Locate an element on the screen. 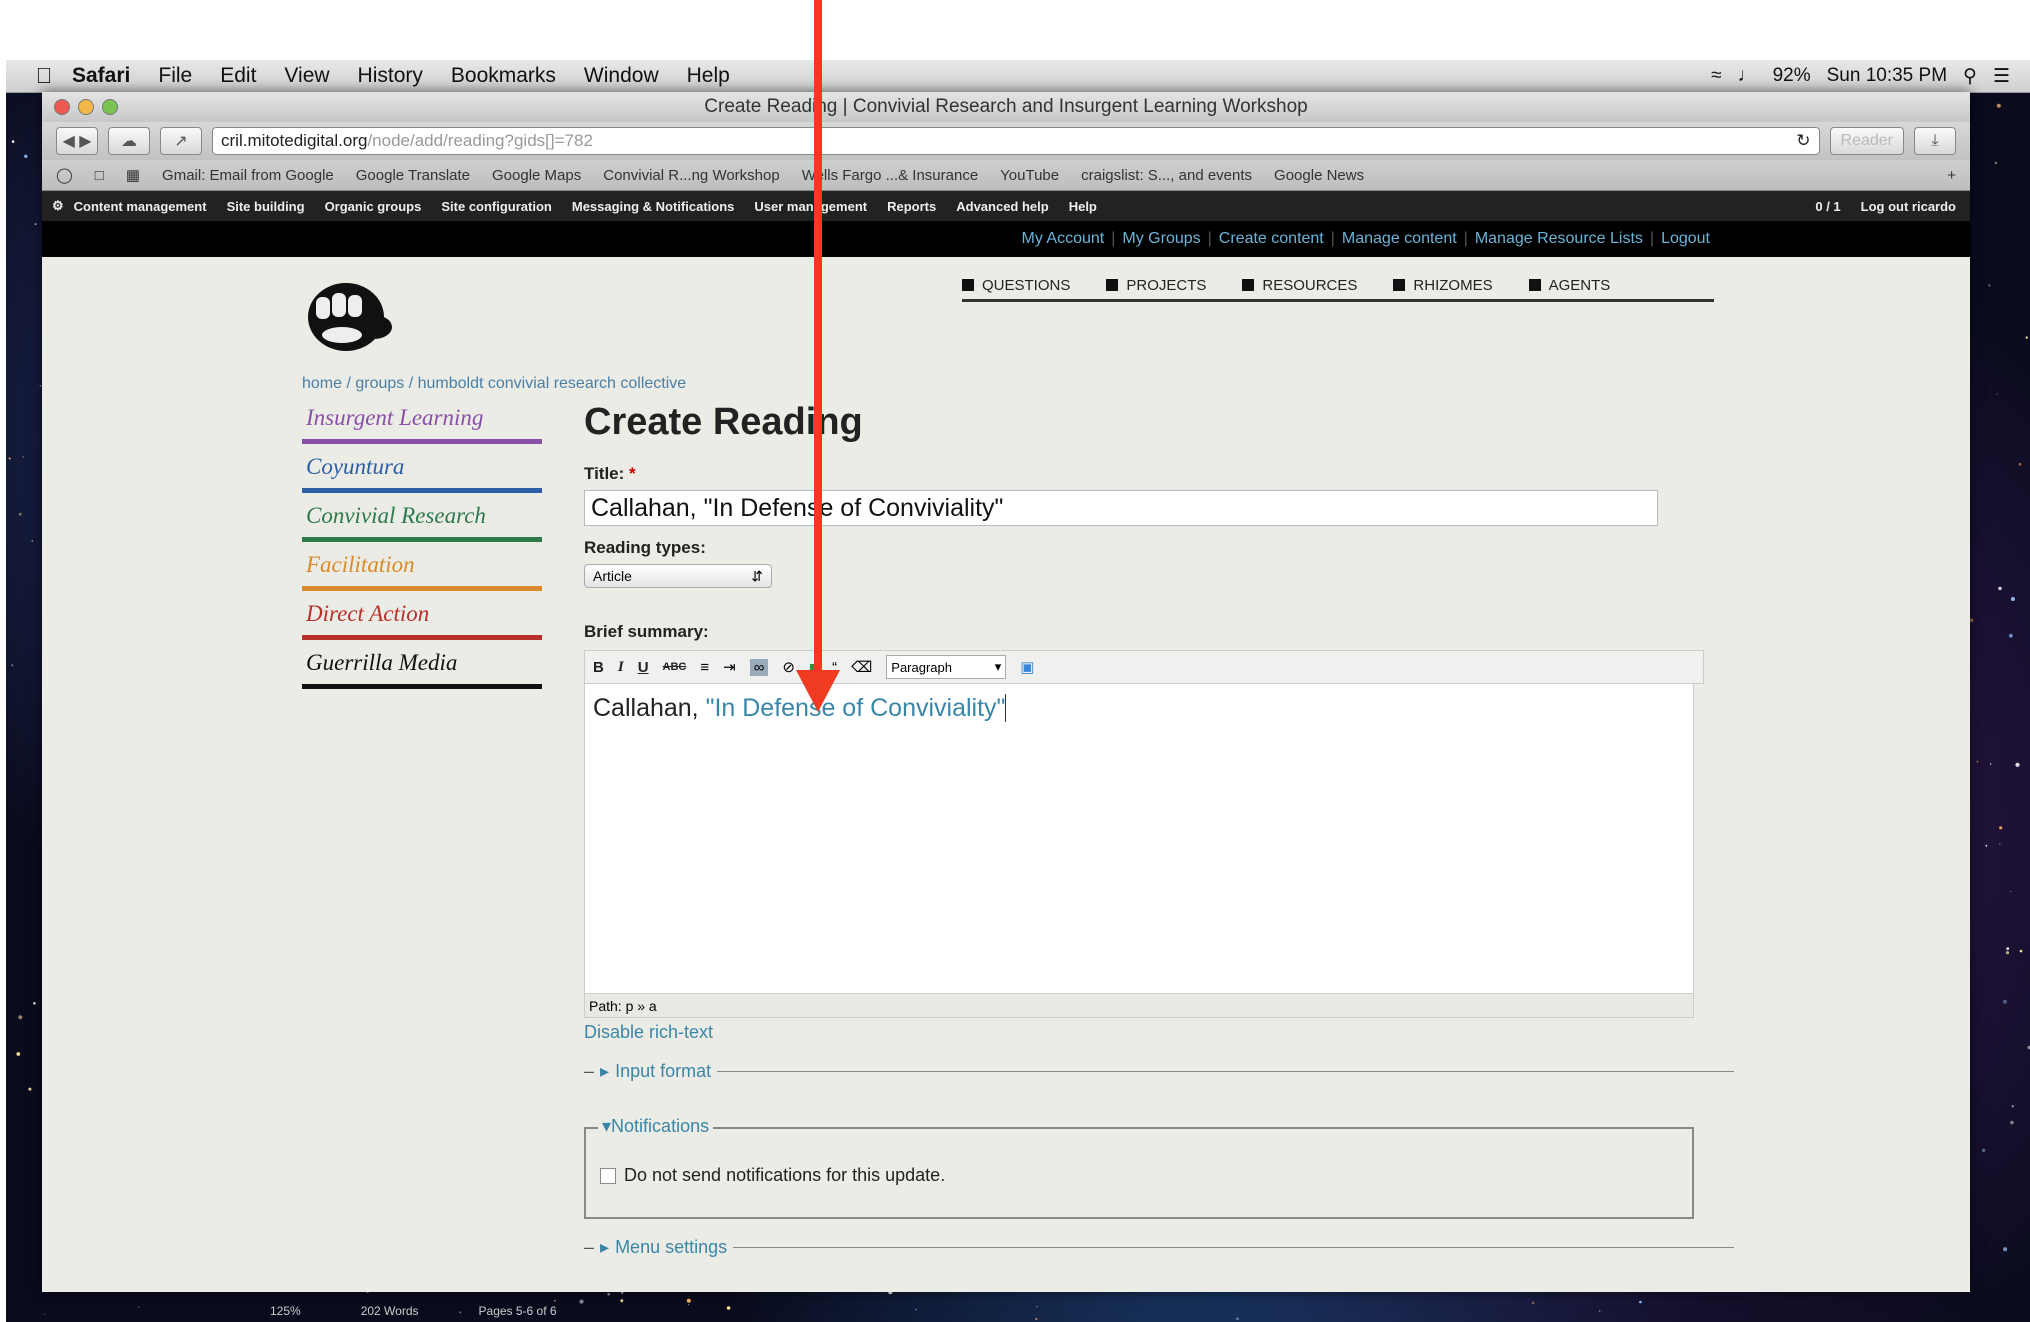 This screenshot has height=1322, width=2030. nav-my-account: My Account is located at coordinates (1063, 239).